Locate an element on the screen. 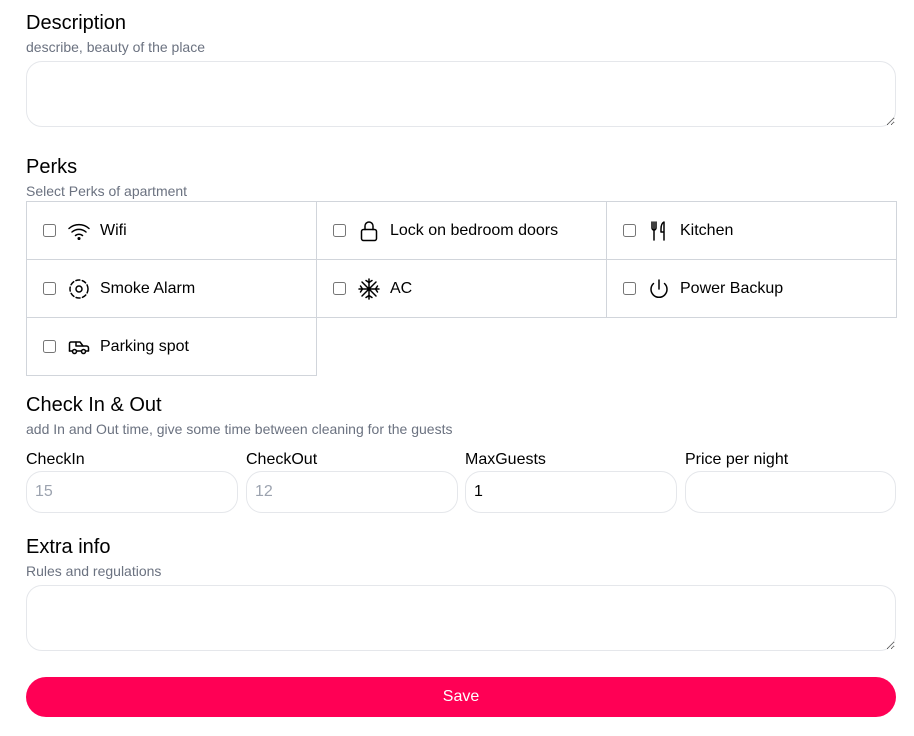 Image resolution: width=914 pixels, height=736 pixels. maxguests-label: MaxGuests is located at coordinates (505, 459).